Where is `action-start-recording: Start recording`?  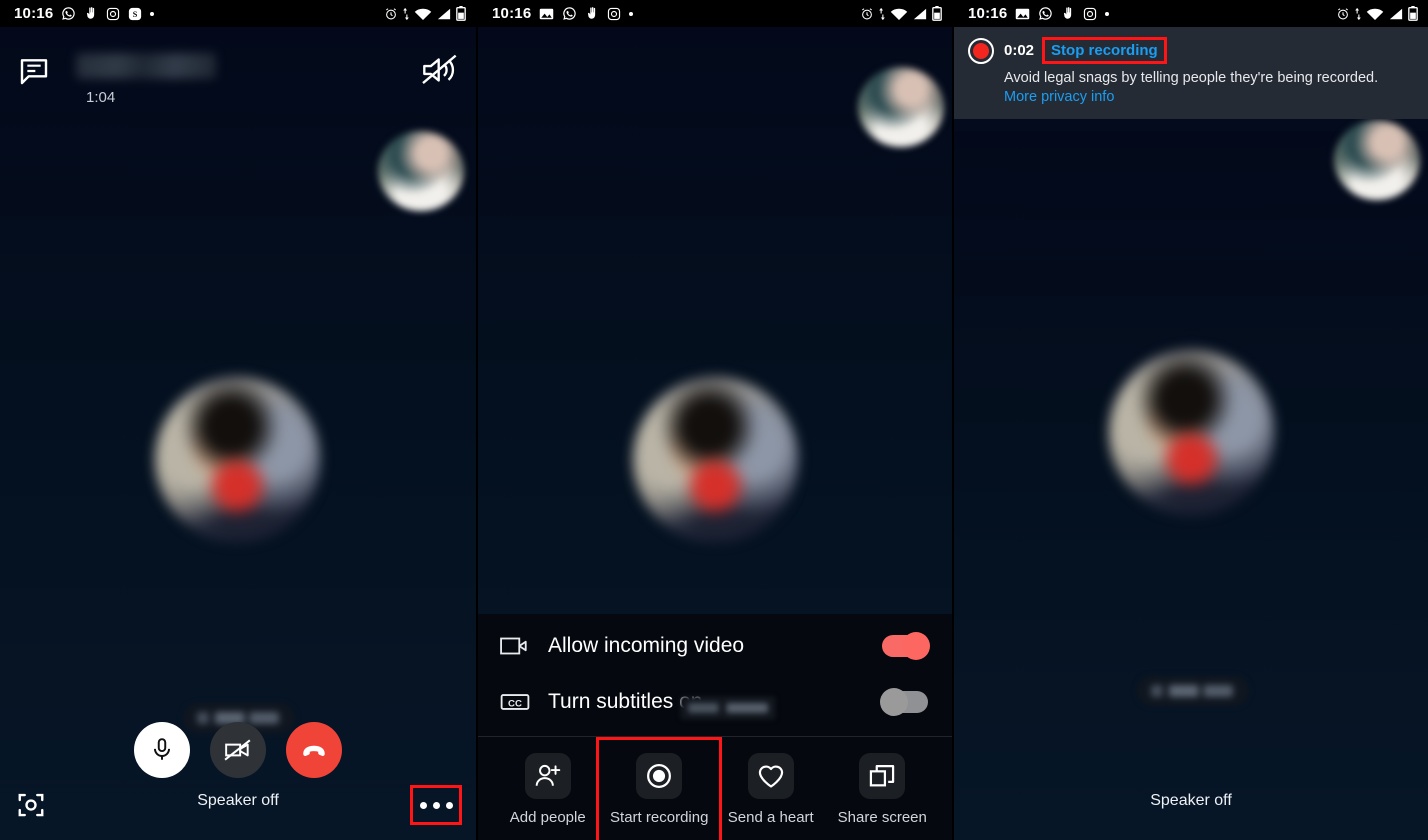 action-start-recording: Start recording is located at coordinates (660, 789).